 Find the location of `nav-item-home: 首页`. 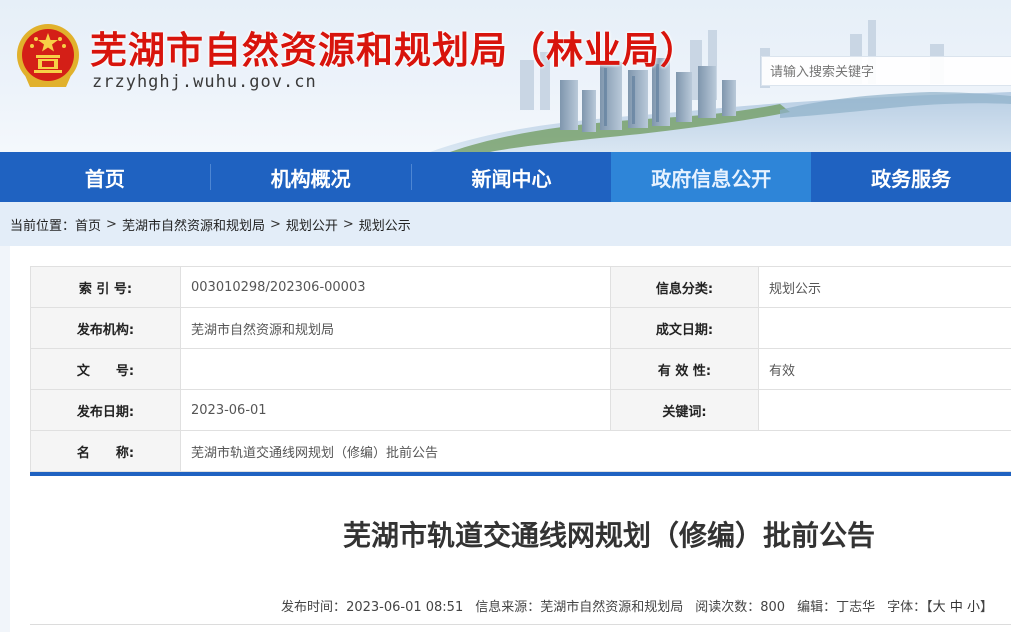

nav-item-home: 首页 is located at coordinates (105, 177).